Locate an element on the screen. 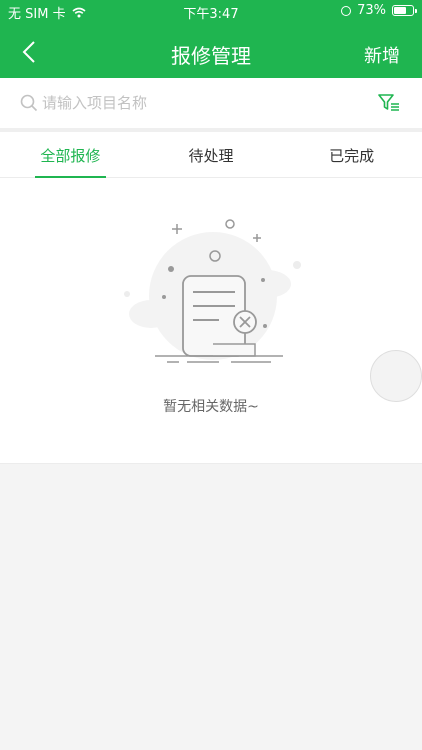  top-bar: 无 SIM 卡 下午3:47 73% 报修管理 新增 is located at coordinates (211, 39).